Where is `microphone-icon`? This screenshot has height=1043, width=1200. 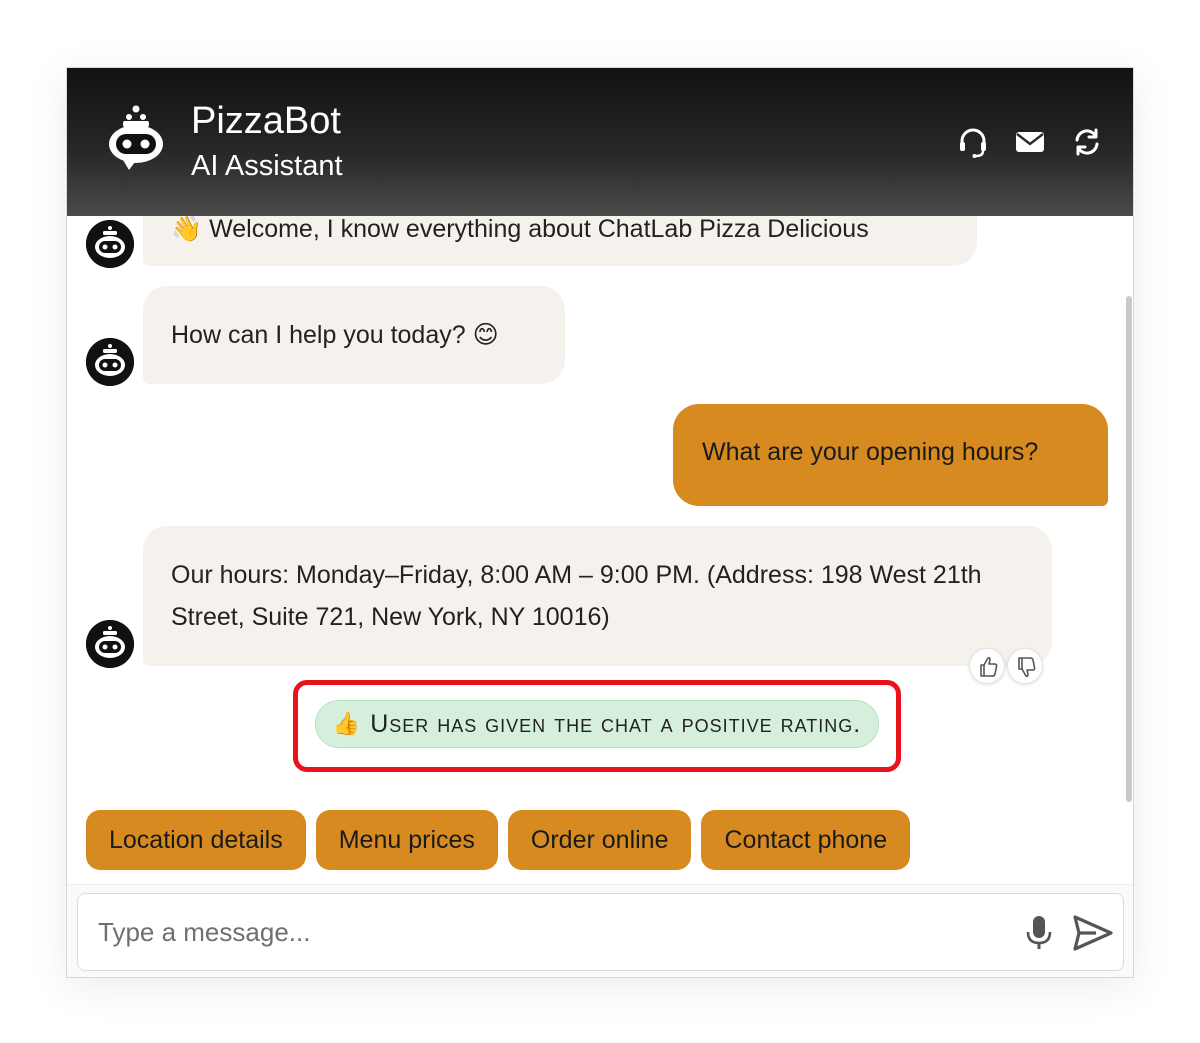
microphone-icon is located at coordinates (1039, 933).